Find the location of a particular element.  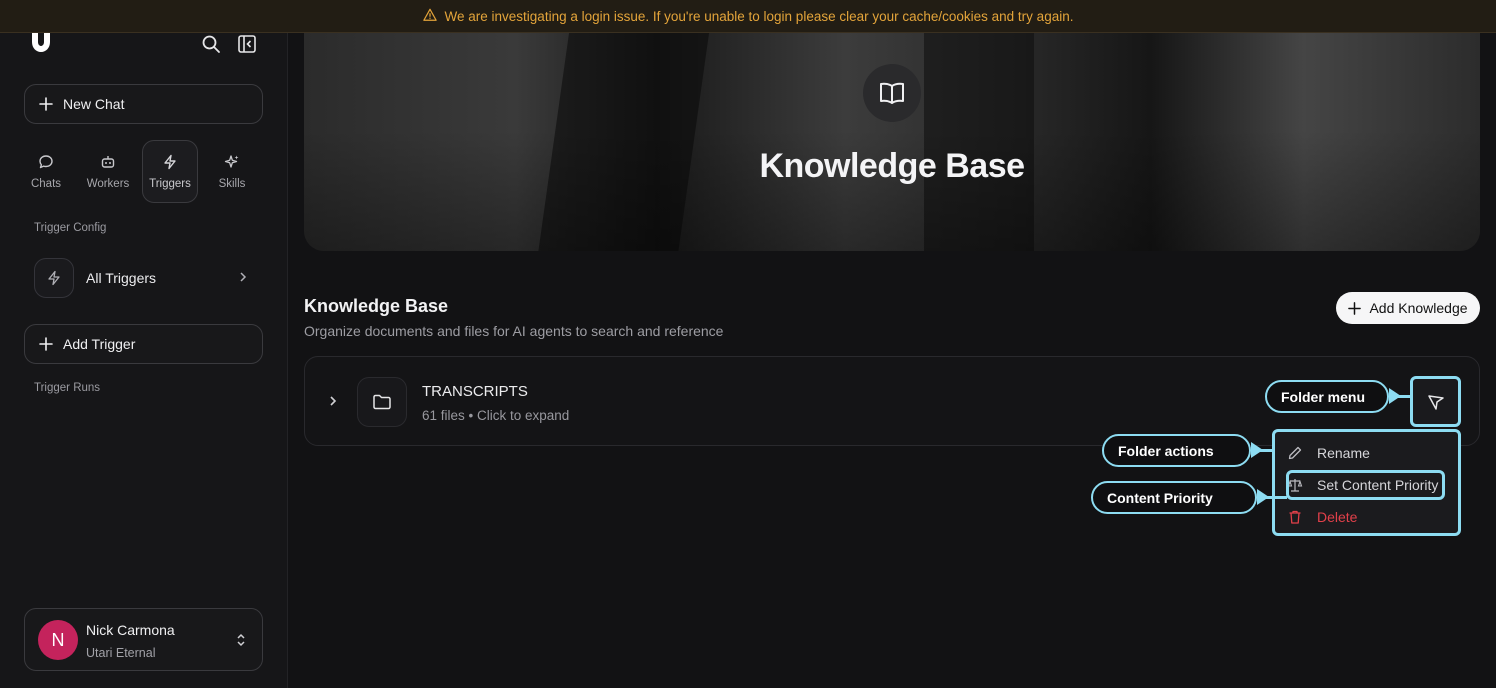

user-org: Utari Eternal is located at coordinates (121, 653).